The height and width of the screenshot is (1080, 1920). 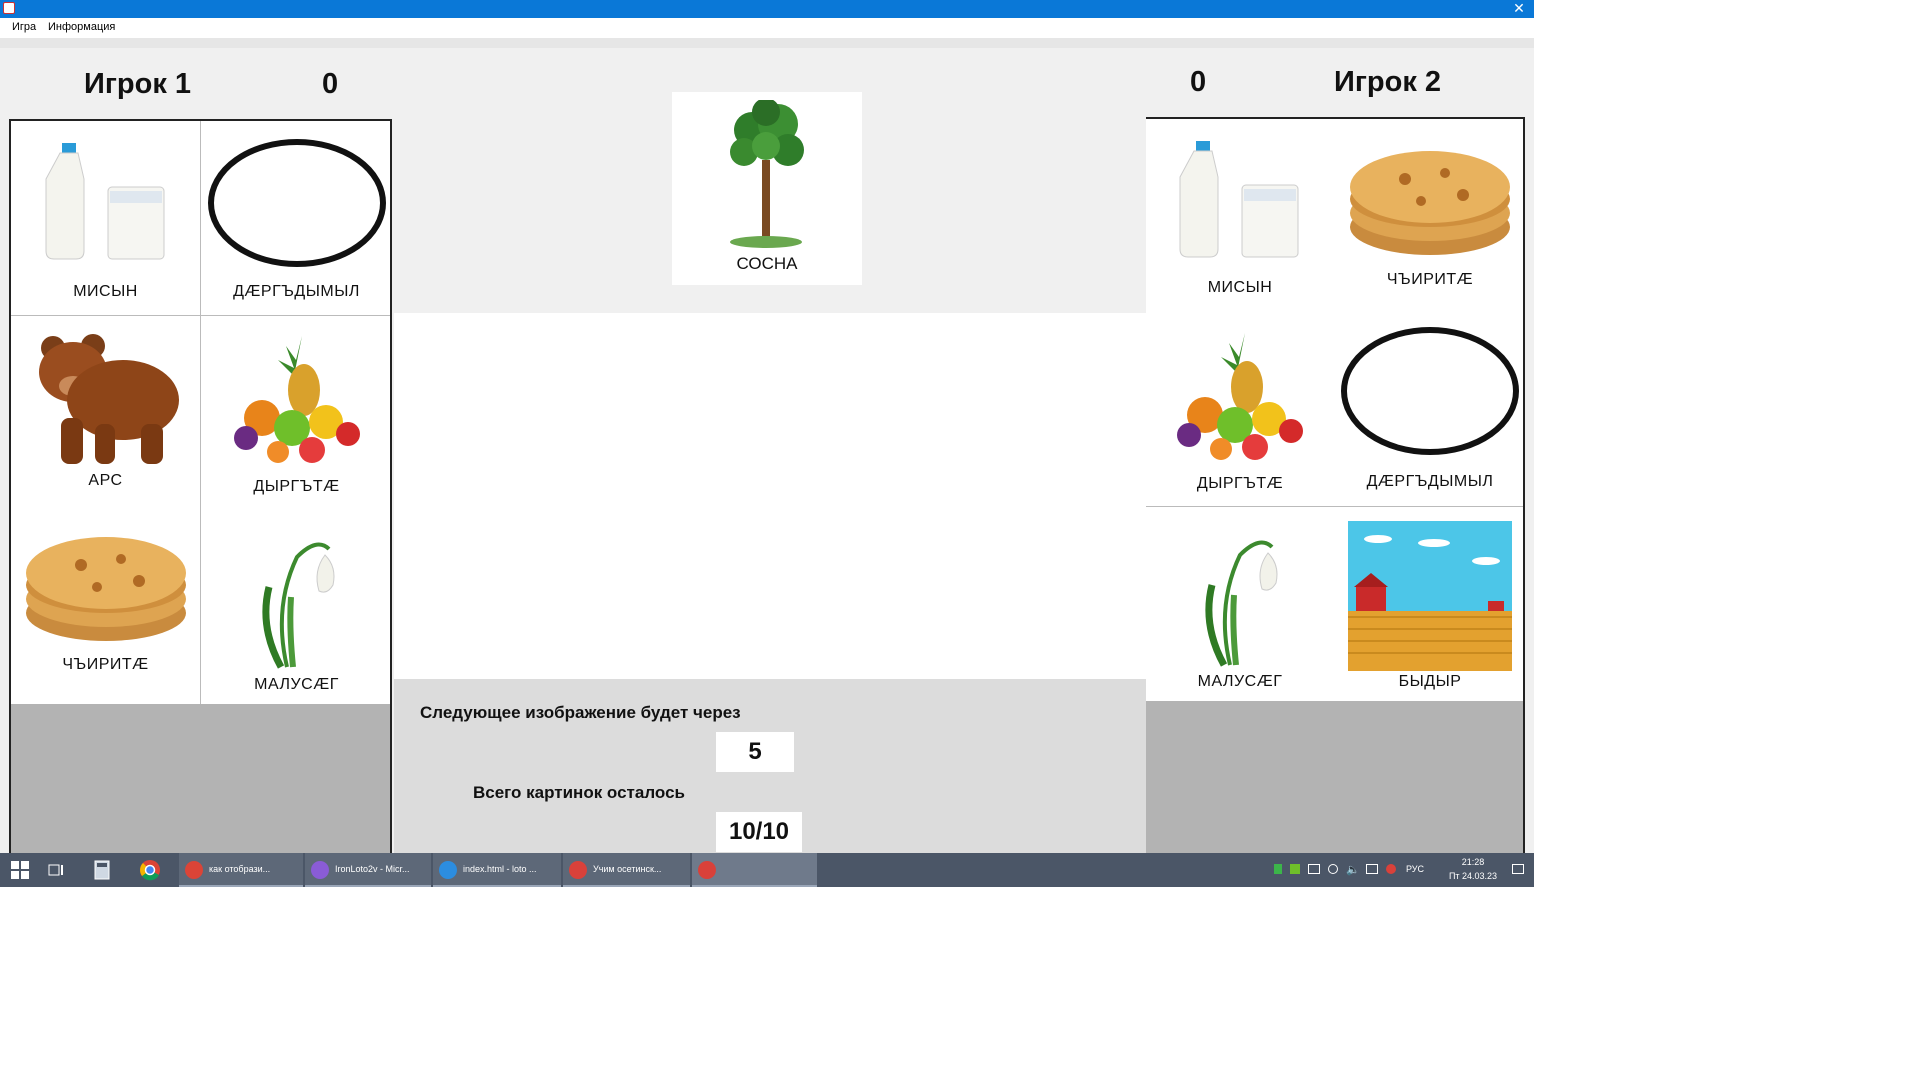 I want to click on chrome-icon, so click(x=150, y=870).